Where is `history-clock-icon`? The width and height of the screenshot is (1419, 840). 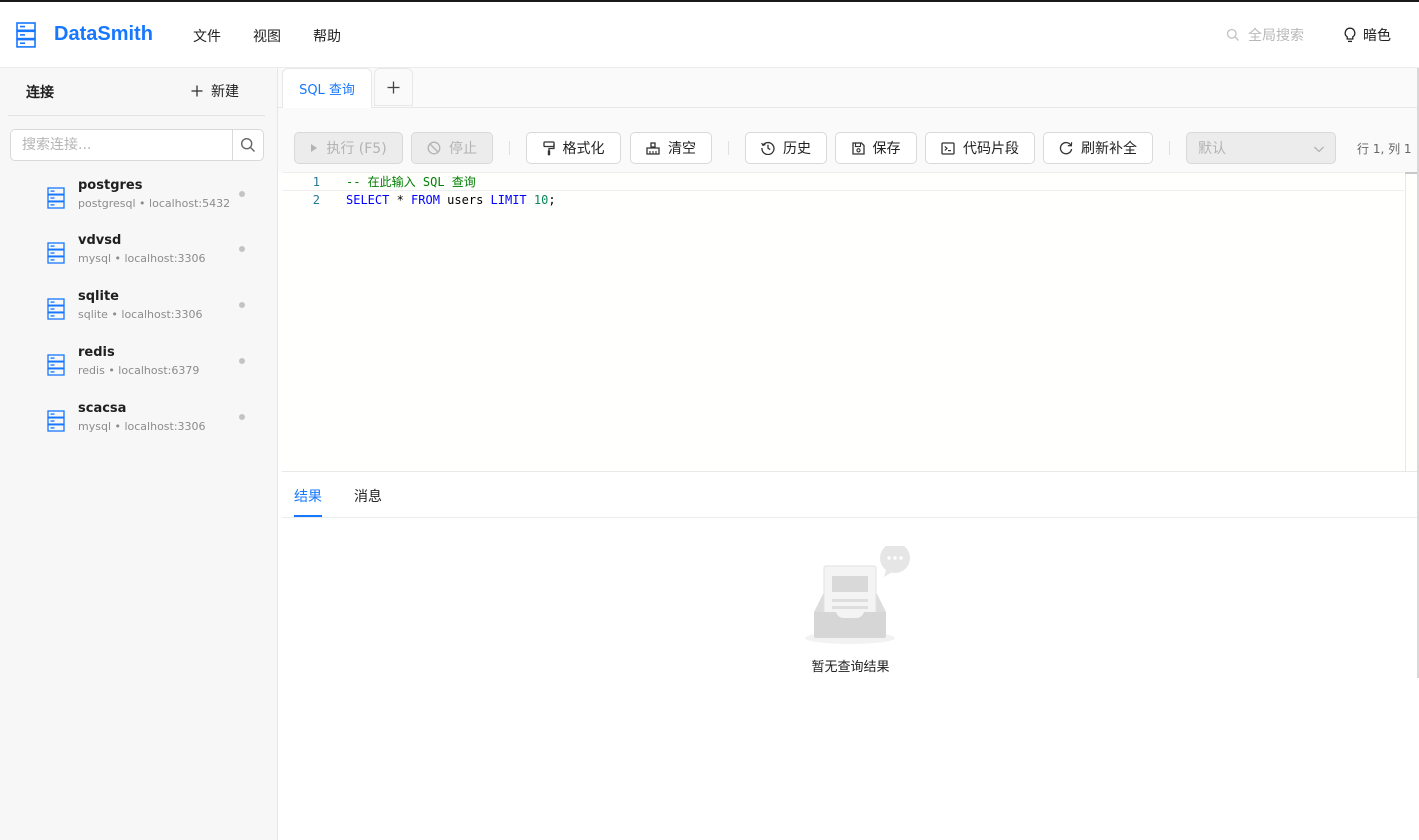
history-clock-icon is located at coordinates (768, 148).